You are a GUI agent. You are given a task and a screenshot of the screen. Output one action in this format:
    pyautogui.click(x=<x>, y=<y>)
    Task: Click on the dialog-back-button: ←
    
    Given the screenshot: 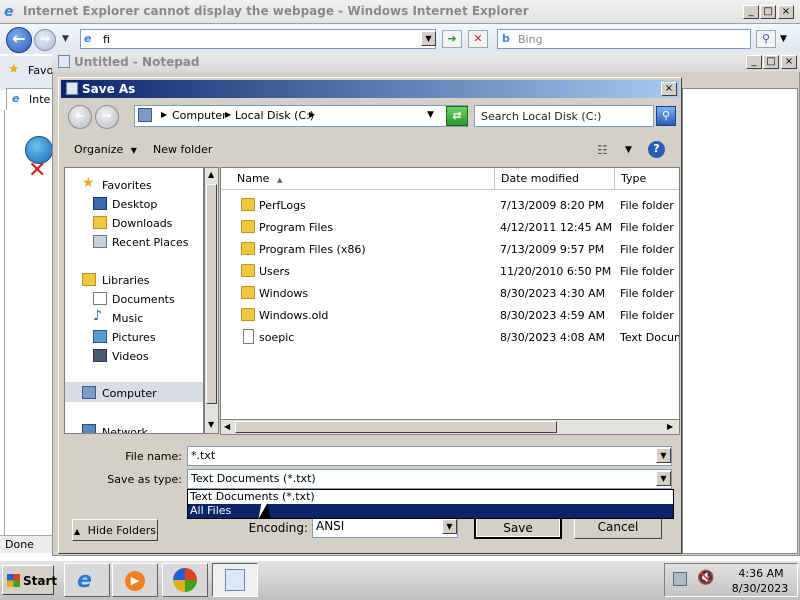 What is the action you would take?
    pyautogui.click(x=80, y=117)
    